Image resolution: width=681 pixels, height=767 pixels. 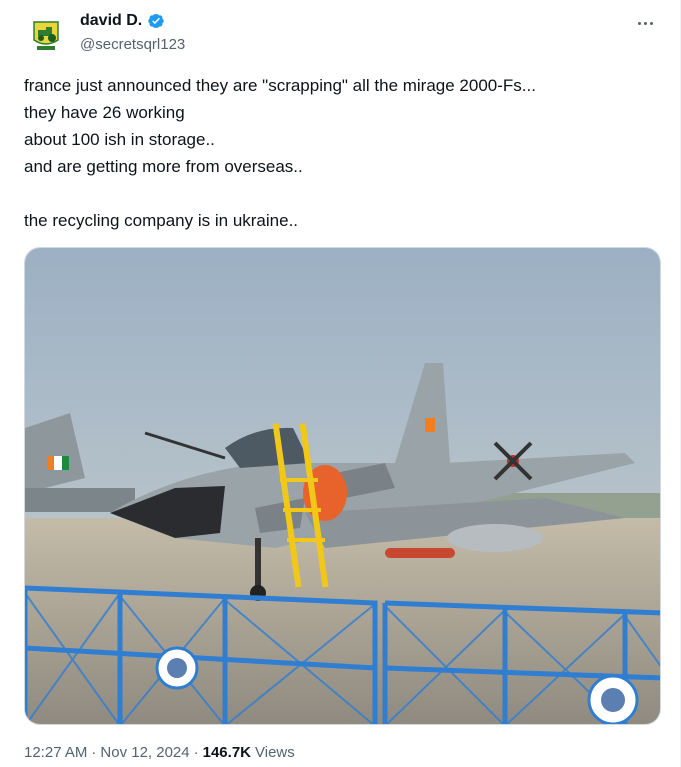 I want to click on display-name: david D., so click(x=111, y=21).